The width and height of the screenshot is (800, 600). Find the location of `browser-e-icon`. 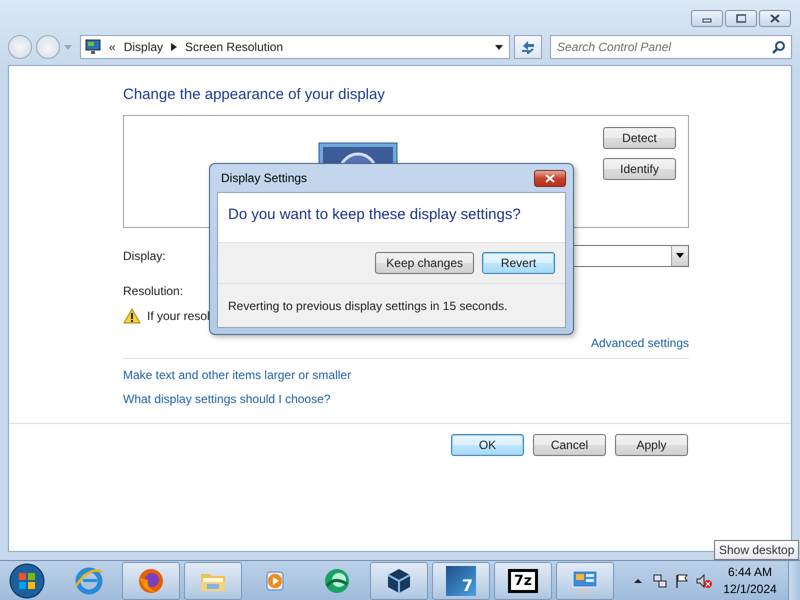

browser-e-icon is located at coordinates (89, 581).